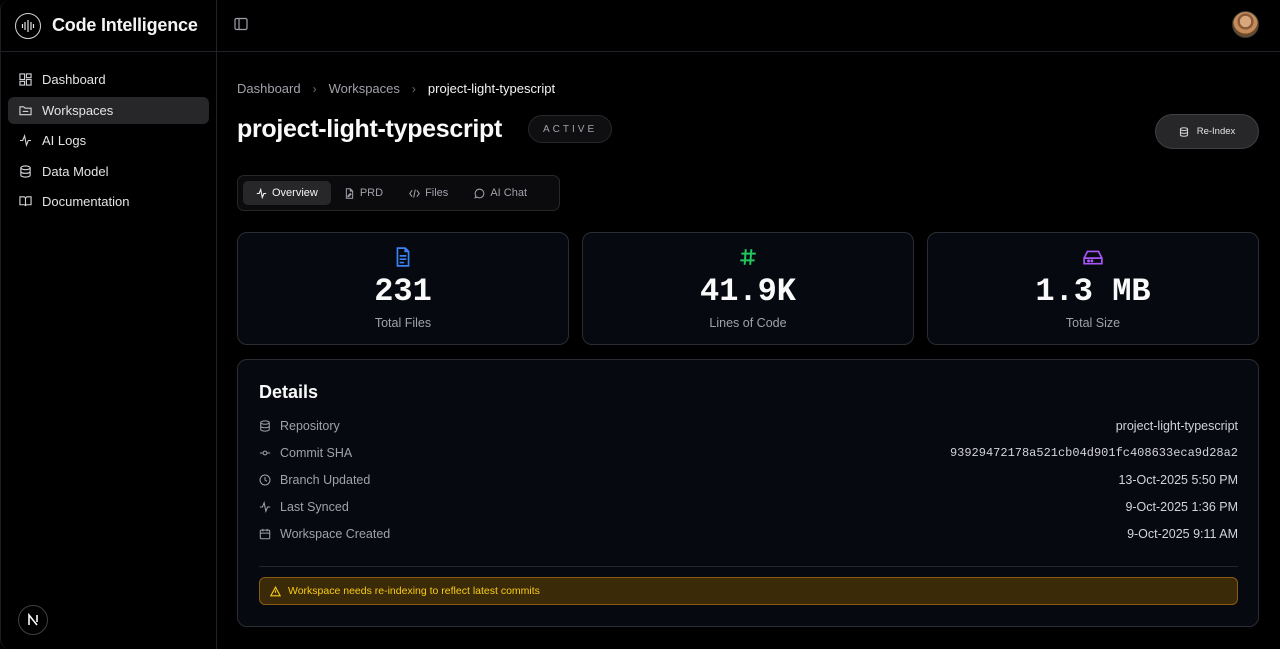  I want to click on detail-row-workspace-created: Workspace Created 9-Oct-2025 9:11 AM, so click(748, 534).